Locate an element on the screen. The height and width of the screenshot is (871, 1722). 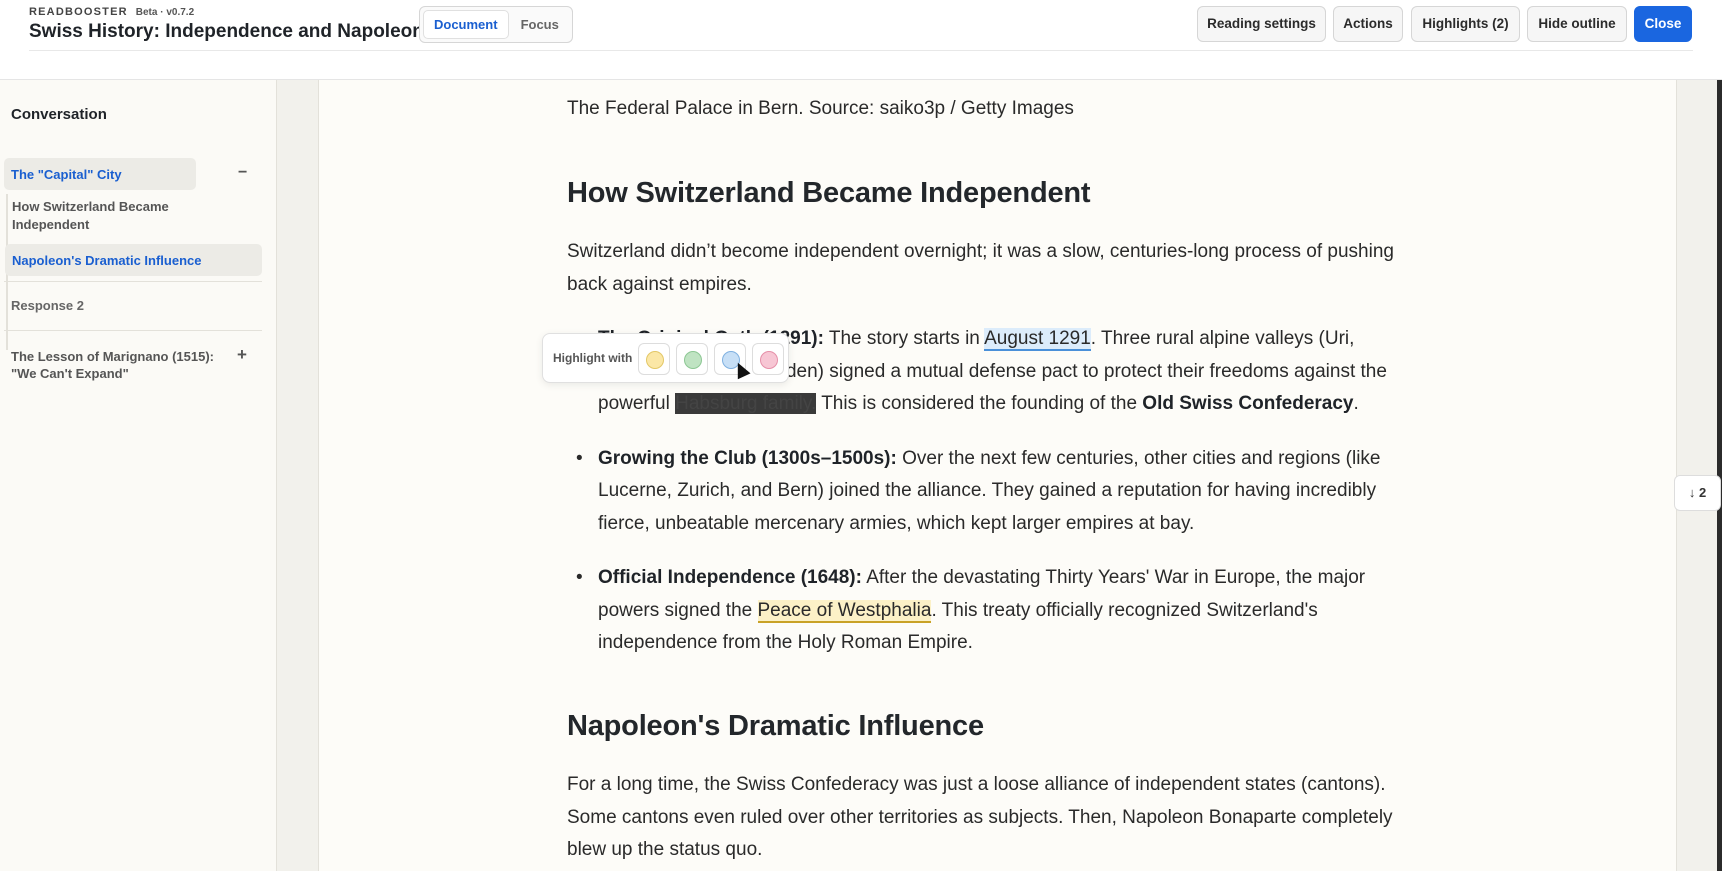
highlight-pink-button is located at coordinates (768, 359).